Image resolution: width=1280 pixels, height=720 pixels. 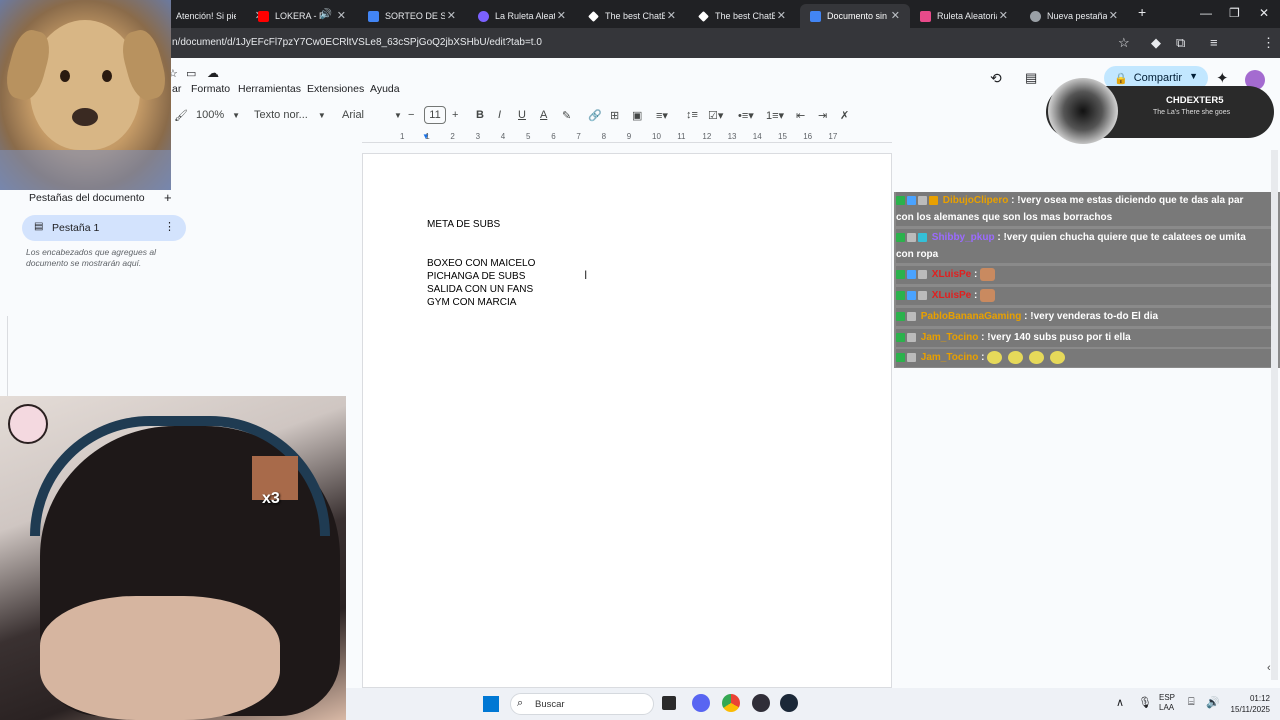 What do you see at coordinates (715, 115) in the screenshot?
I see `checklist-icon: ☑▾` at bounding box center [715, 115].